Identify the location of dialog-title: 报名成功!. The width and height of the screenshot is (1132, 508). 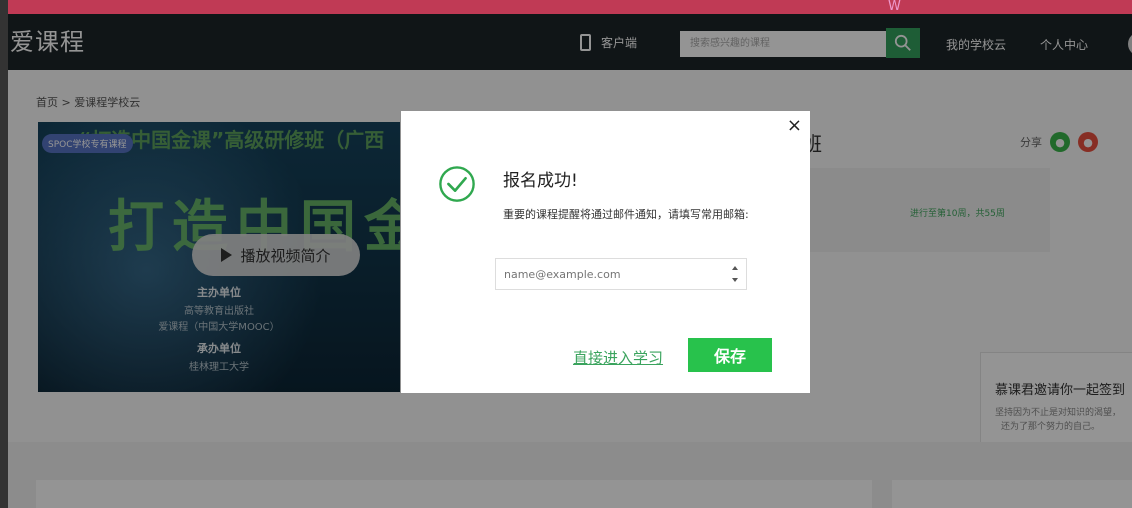
(540, 181).